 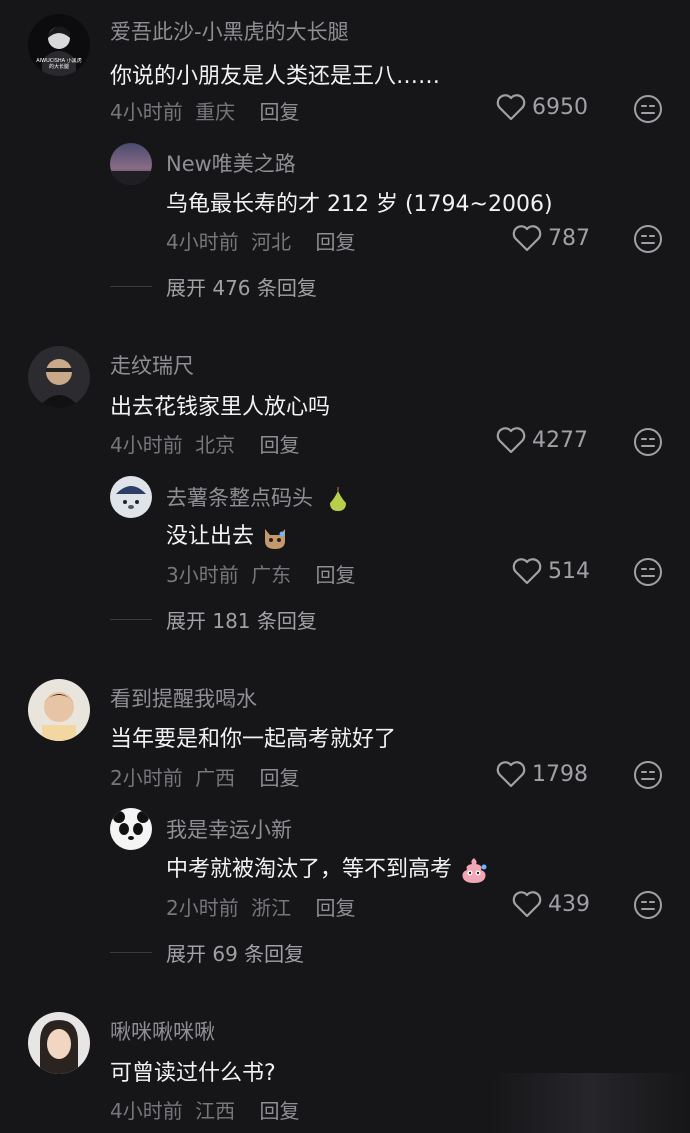 I want to click on cat-face-emoji-icon, so click(x=275, y=539).